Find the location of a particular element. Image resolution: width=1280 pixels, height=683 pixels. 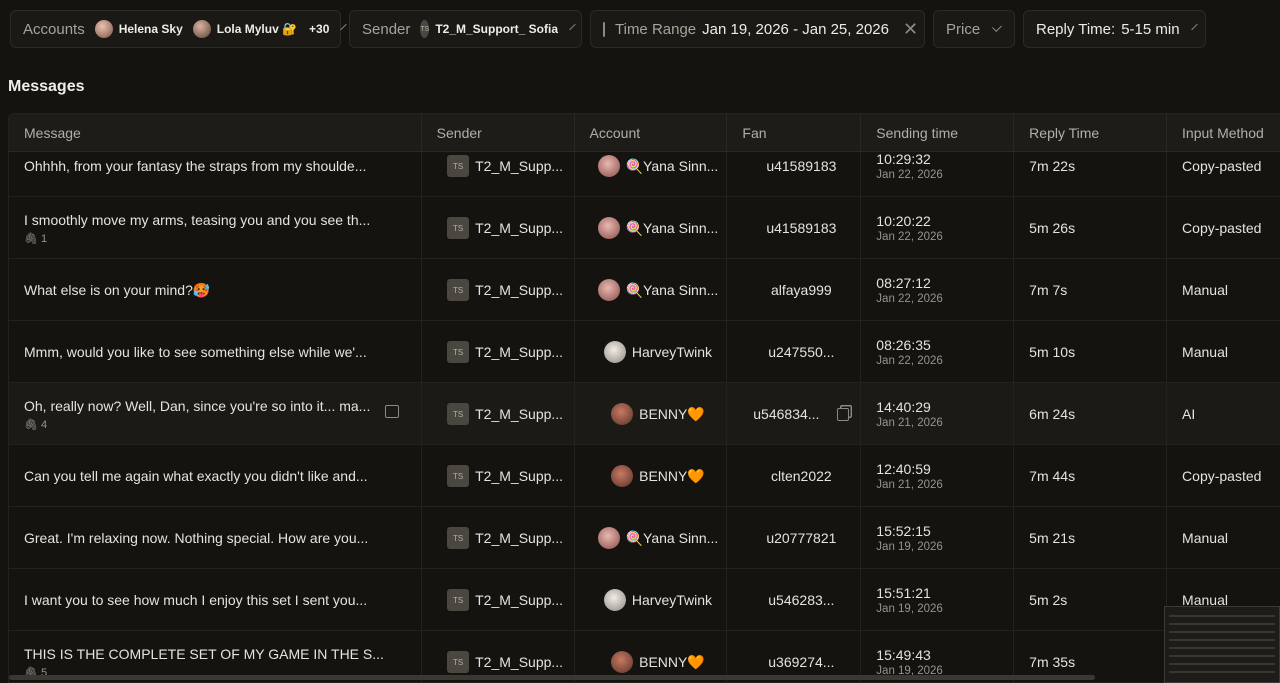

fan-cell: u41589183 is located at coordinates (794, 228).